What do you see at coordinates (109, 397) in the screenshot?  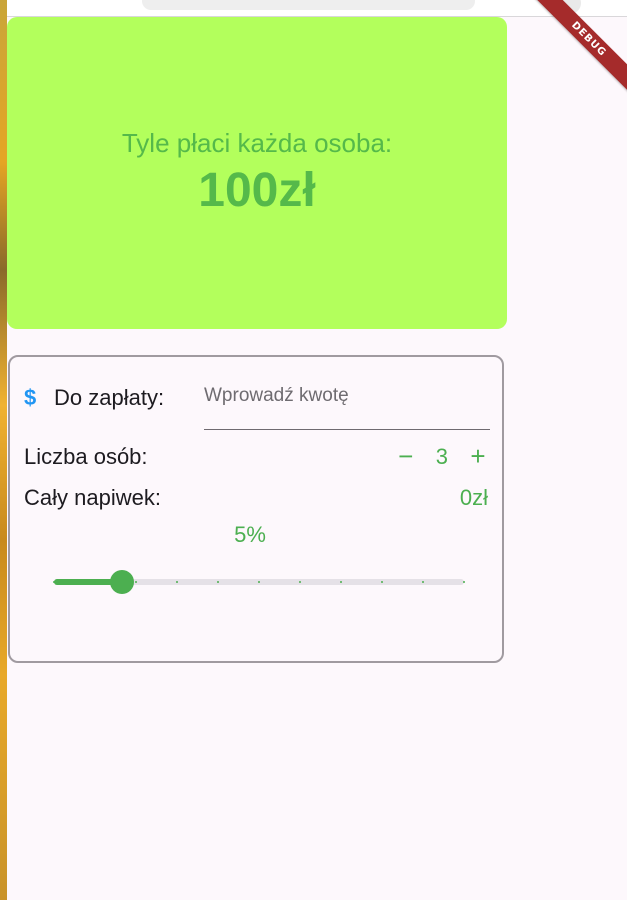 I see `bill-label: Do zapłaty:` at bounding box center [109, 397].